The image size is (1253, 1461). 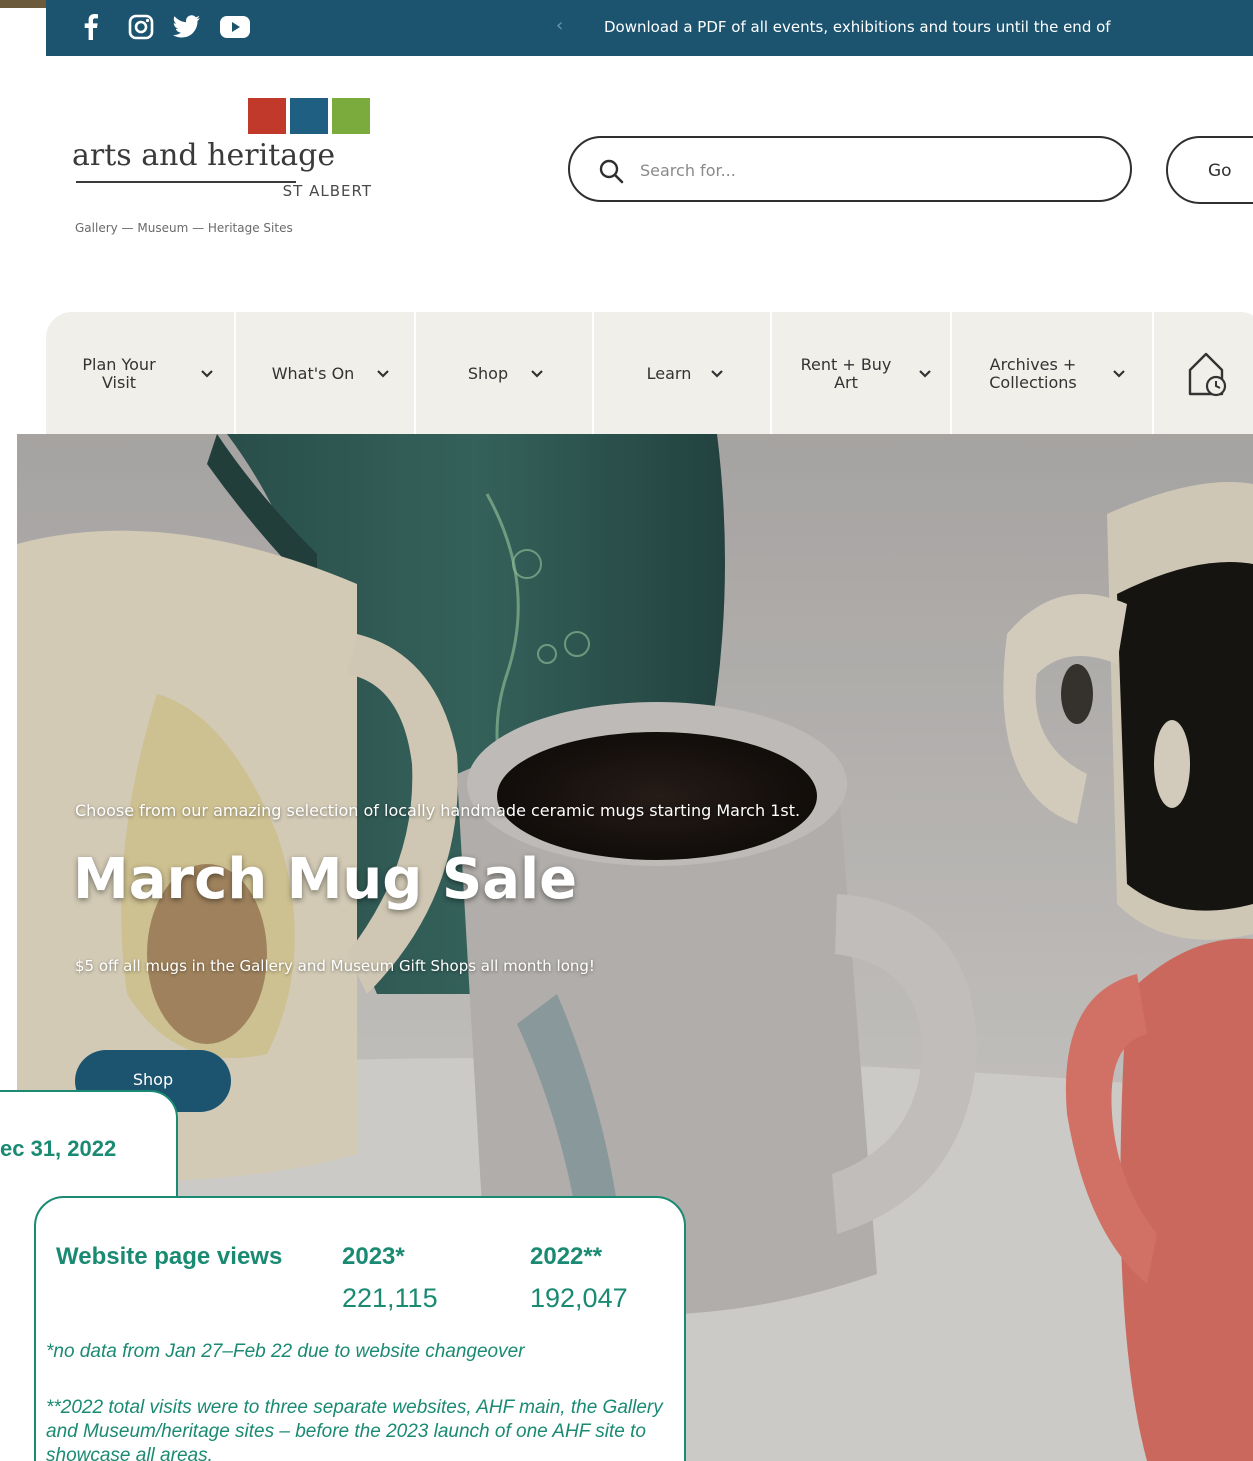 I want to click on search-go-label: Go, so click(x=1220, y=171).